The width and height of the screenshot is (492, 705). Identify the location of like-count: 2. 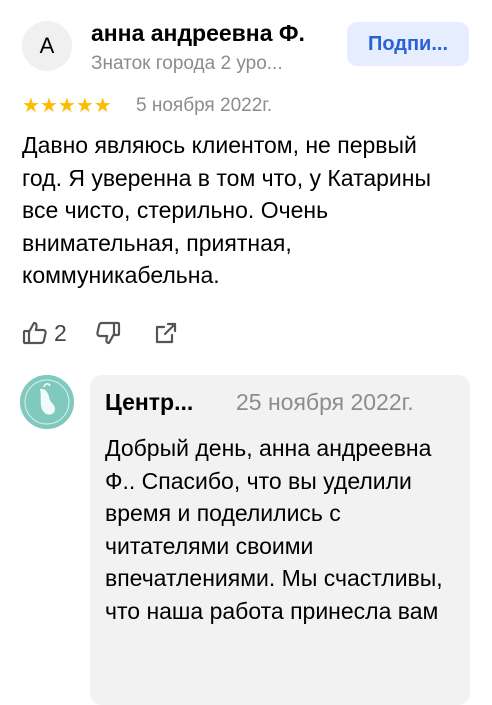
(60, 332).